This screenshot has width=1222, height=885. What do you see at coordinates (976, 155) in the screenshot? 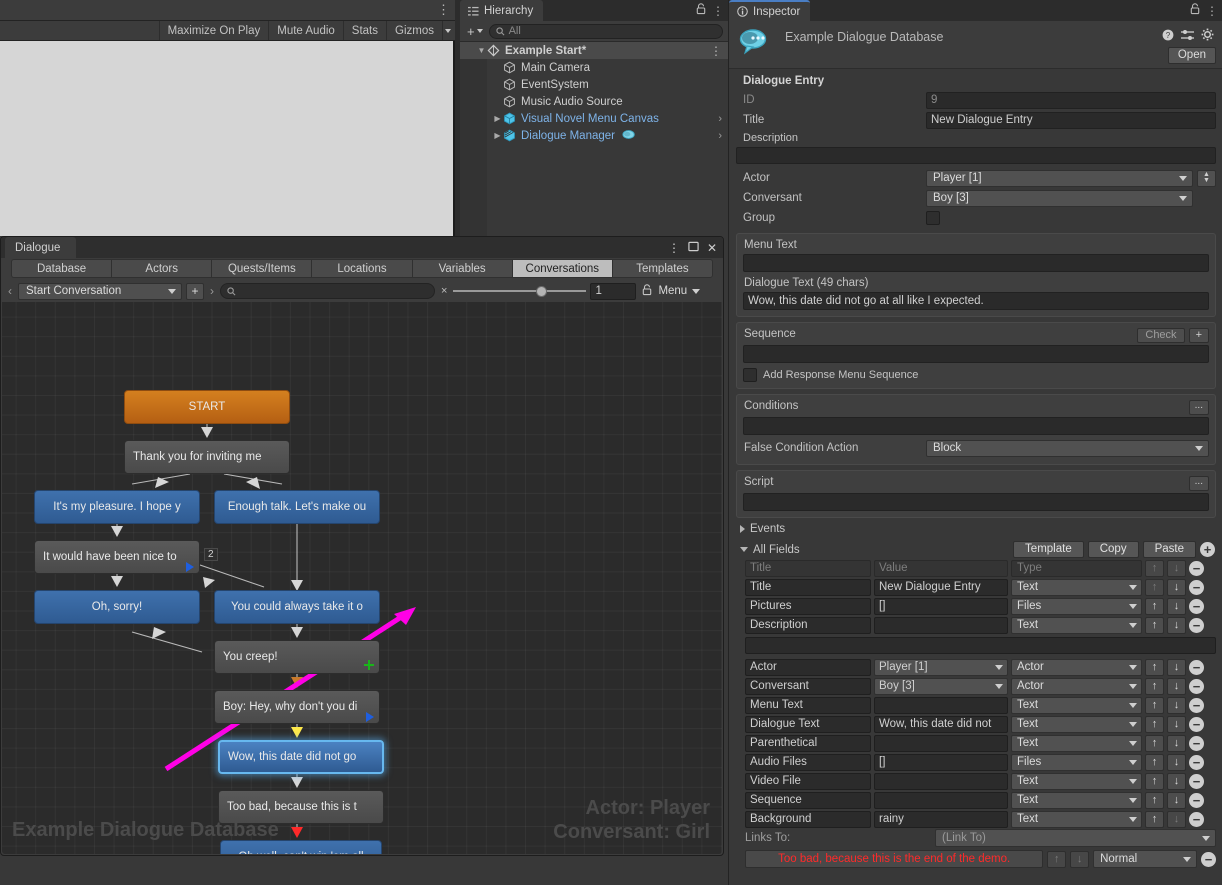
I see `description-input` at bounding box center [976, 155].